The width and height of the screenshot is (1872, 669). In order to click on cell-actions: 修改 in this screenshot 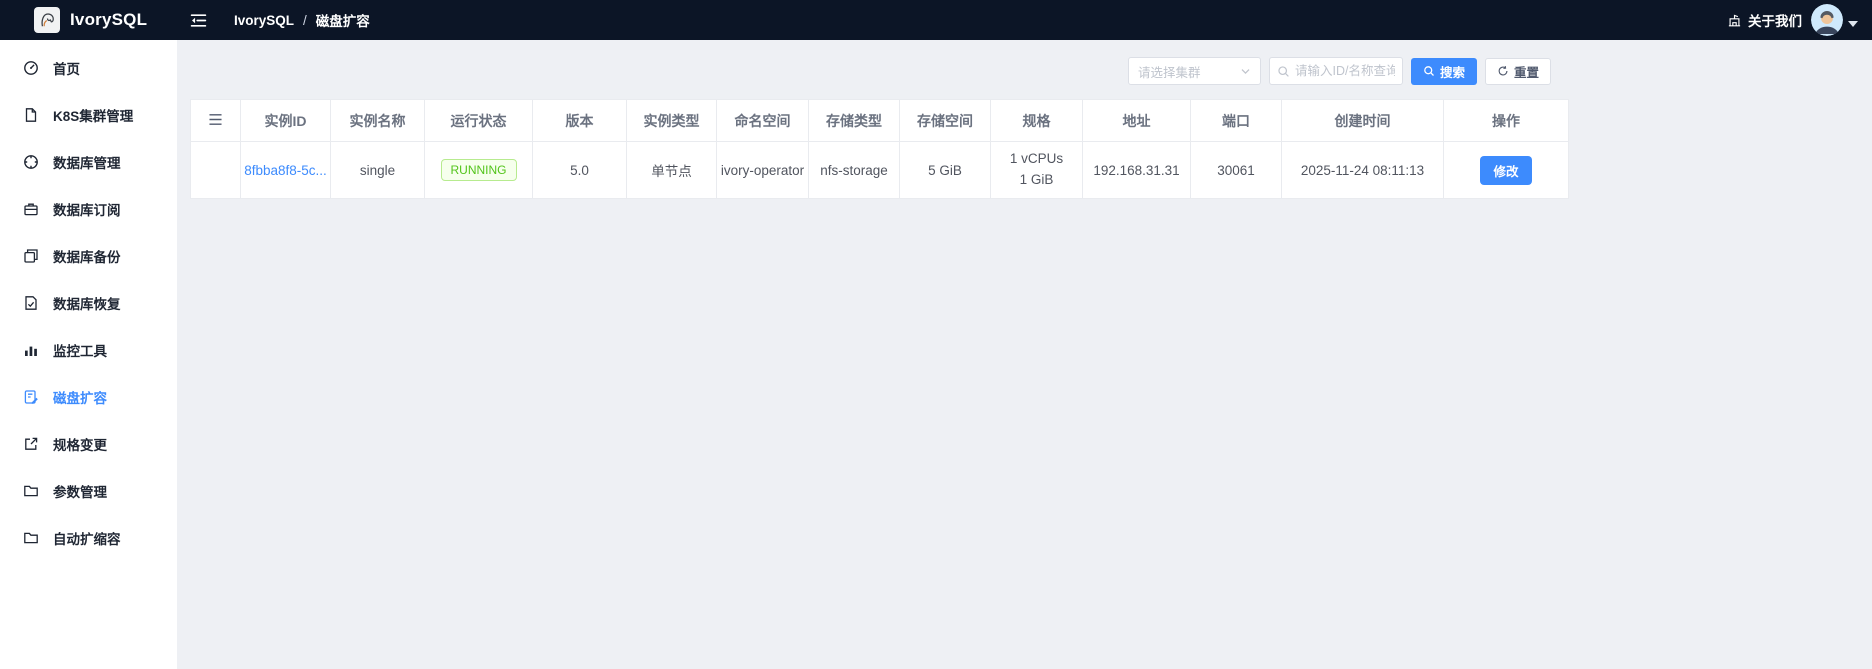, I will do `click(1506, 170)`.